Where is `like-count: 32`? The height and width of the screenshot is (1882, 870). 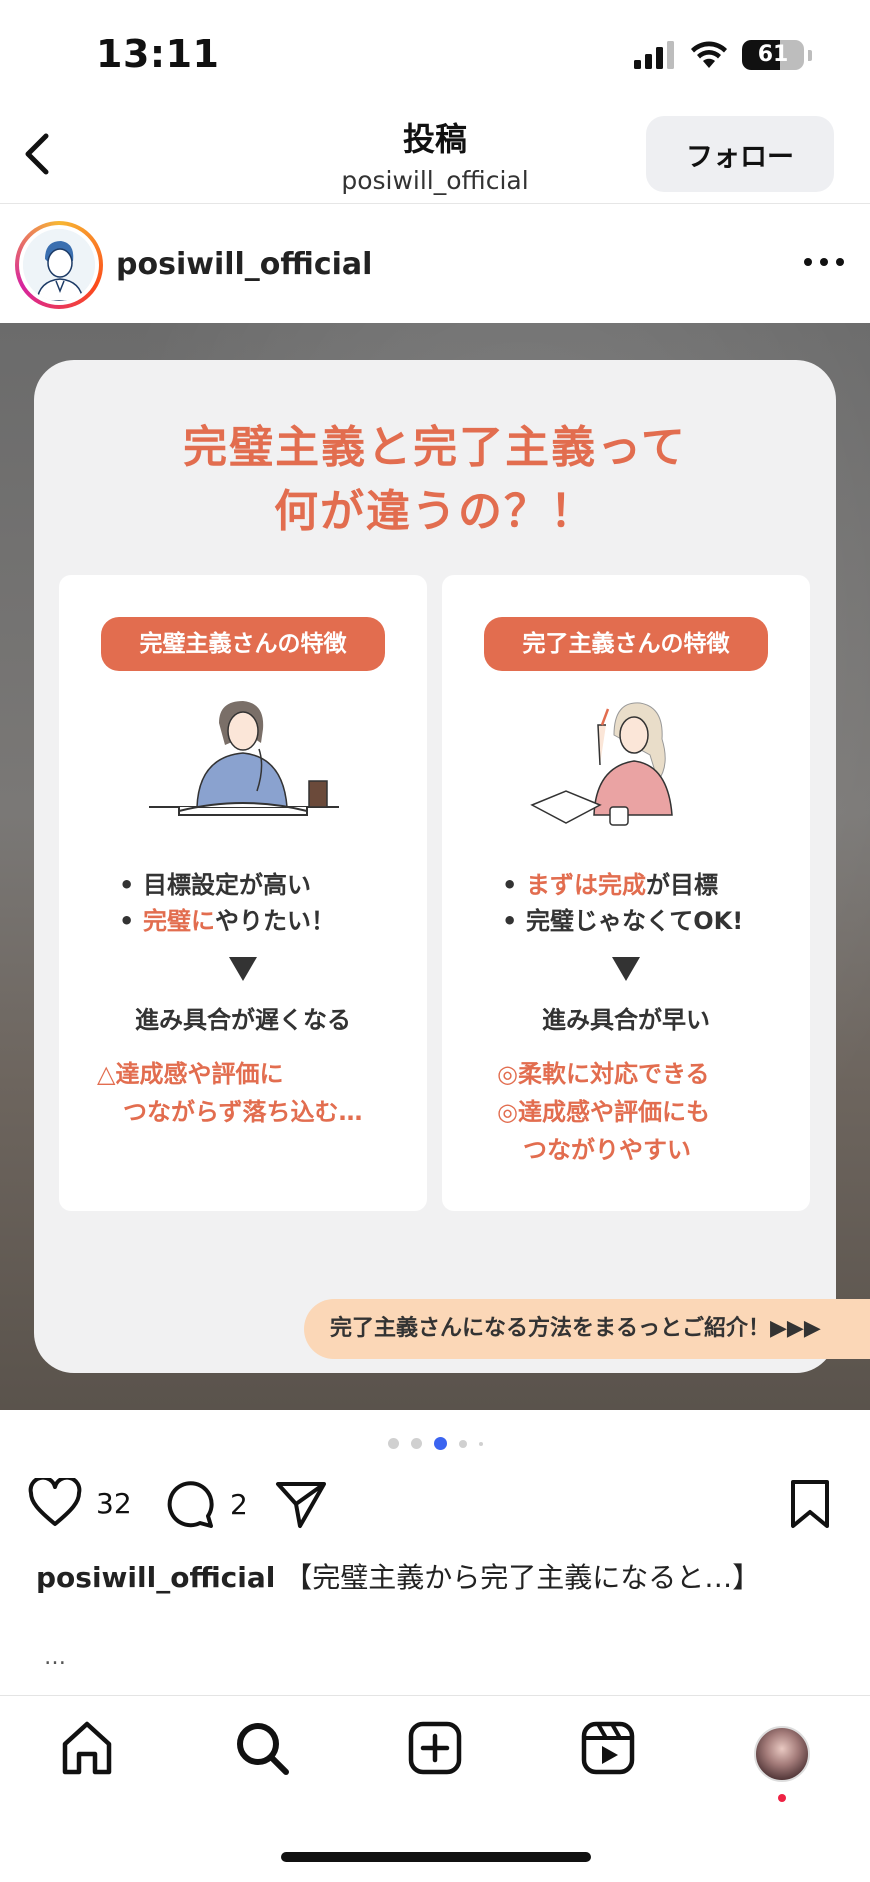
like-count: 32 is located at coordinates (114, 1503).